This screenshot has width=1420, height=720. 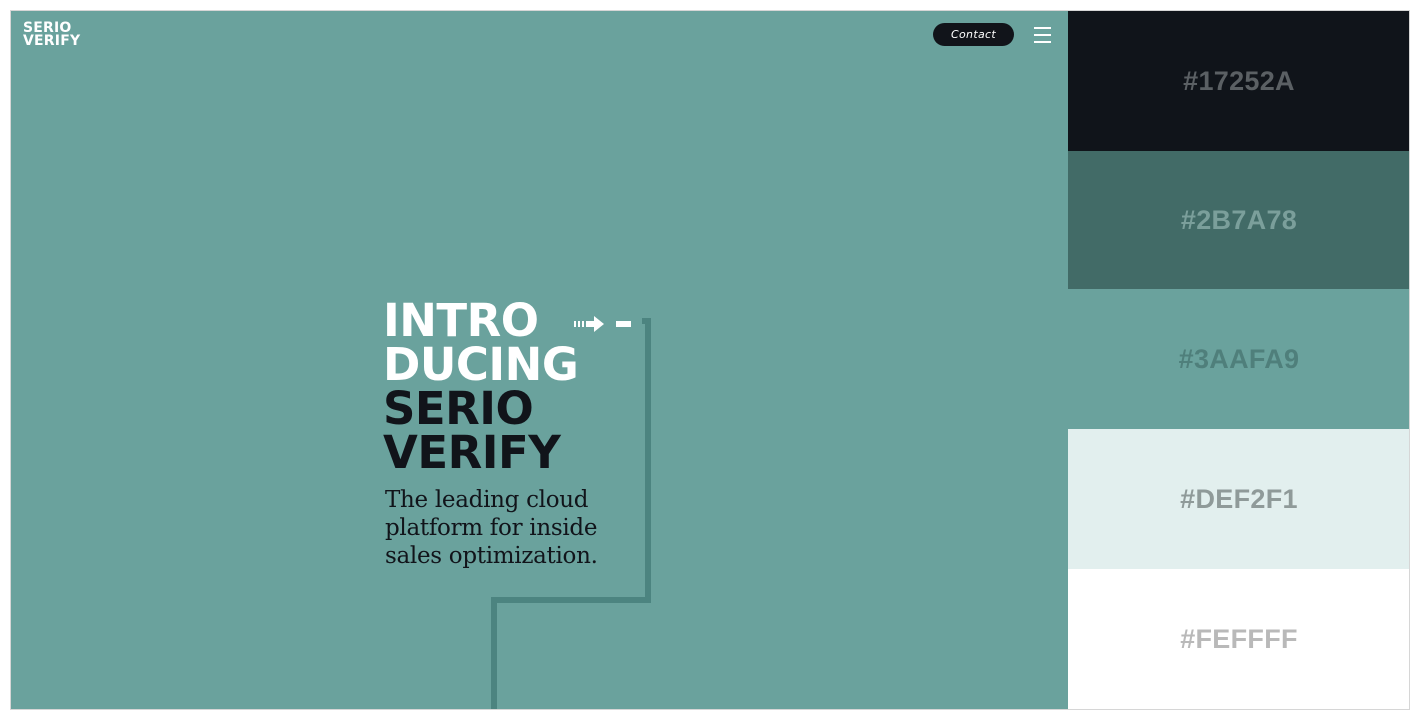 What do you see at coordinates (52, 40) in the screenshot?
I see `logo-line-2: VERIFY` at bounding box center [52, 40].